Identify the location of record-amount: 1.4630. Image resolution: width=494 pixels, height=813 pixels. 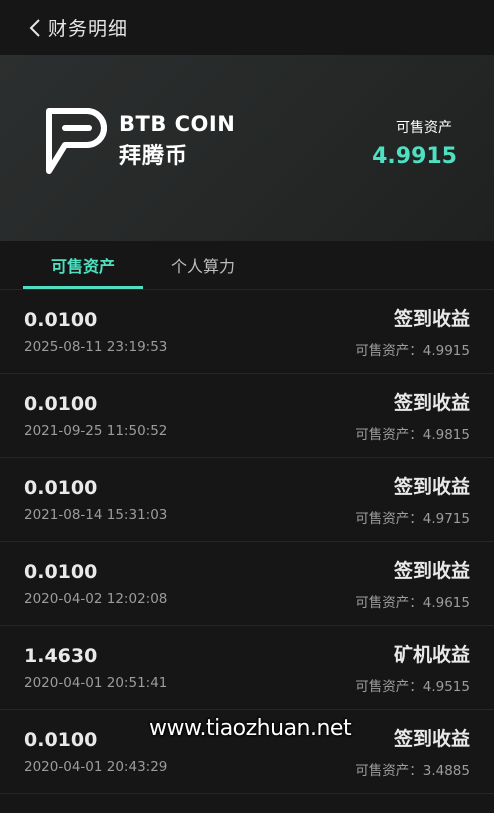
(61, 655).